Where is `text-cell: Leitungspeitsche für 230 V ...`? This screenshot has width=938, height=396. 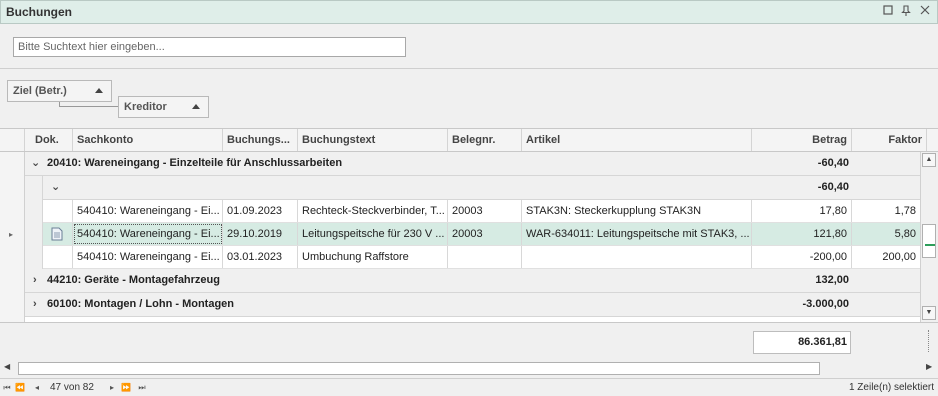 text-cell: Leitungspeitsche für 230 V ... is located at coordinates (373, 234).